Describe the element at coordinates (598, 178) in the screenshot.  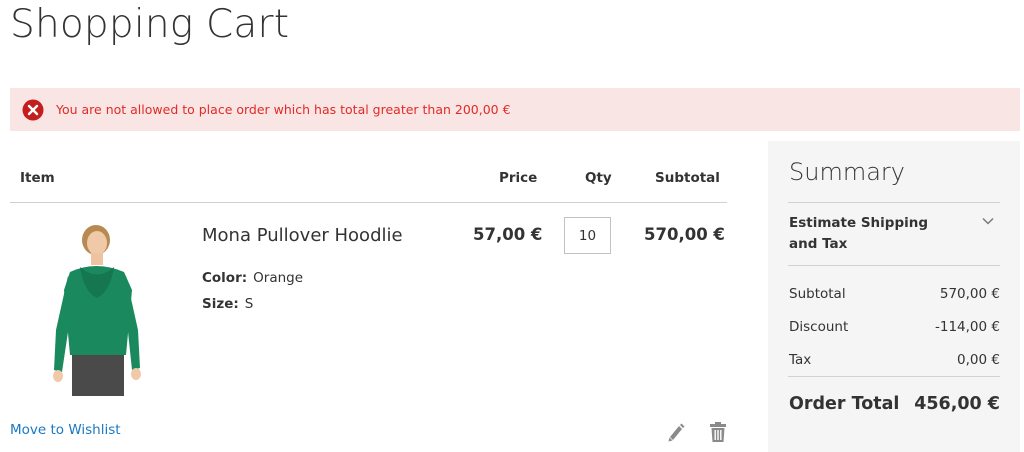
I see `header-qty: Qty` at that location.